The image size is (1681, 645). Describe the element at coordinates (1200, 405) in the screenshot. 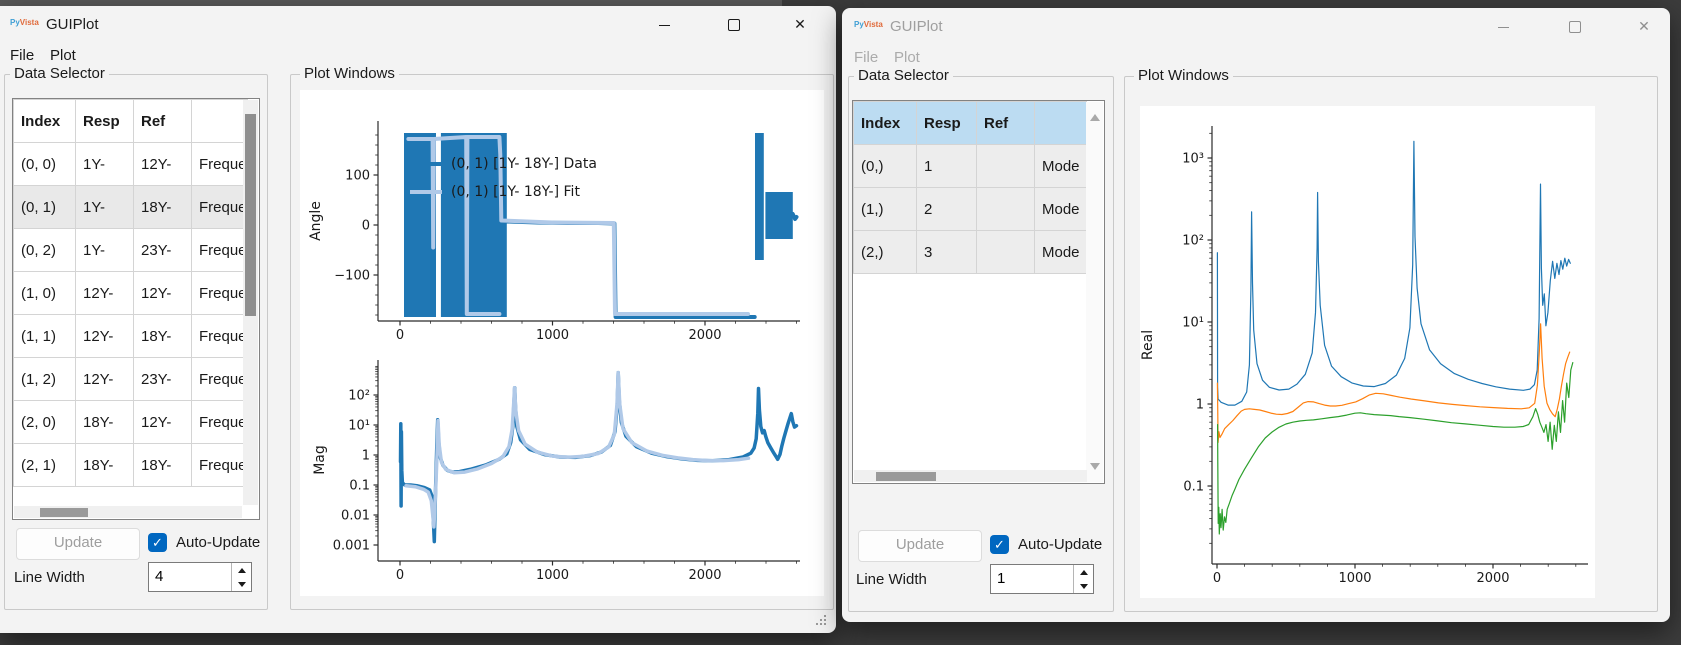

I see `svg-text: 1` at that location.